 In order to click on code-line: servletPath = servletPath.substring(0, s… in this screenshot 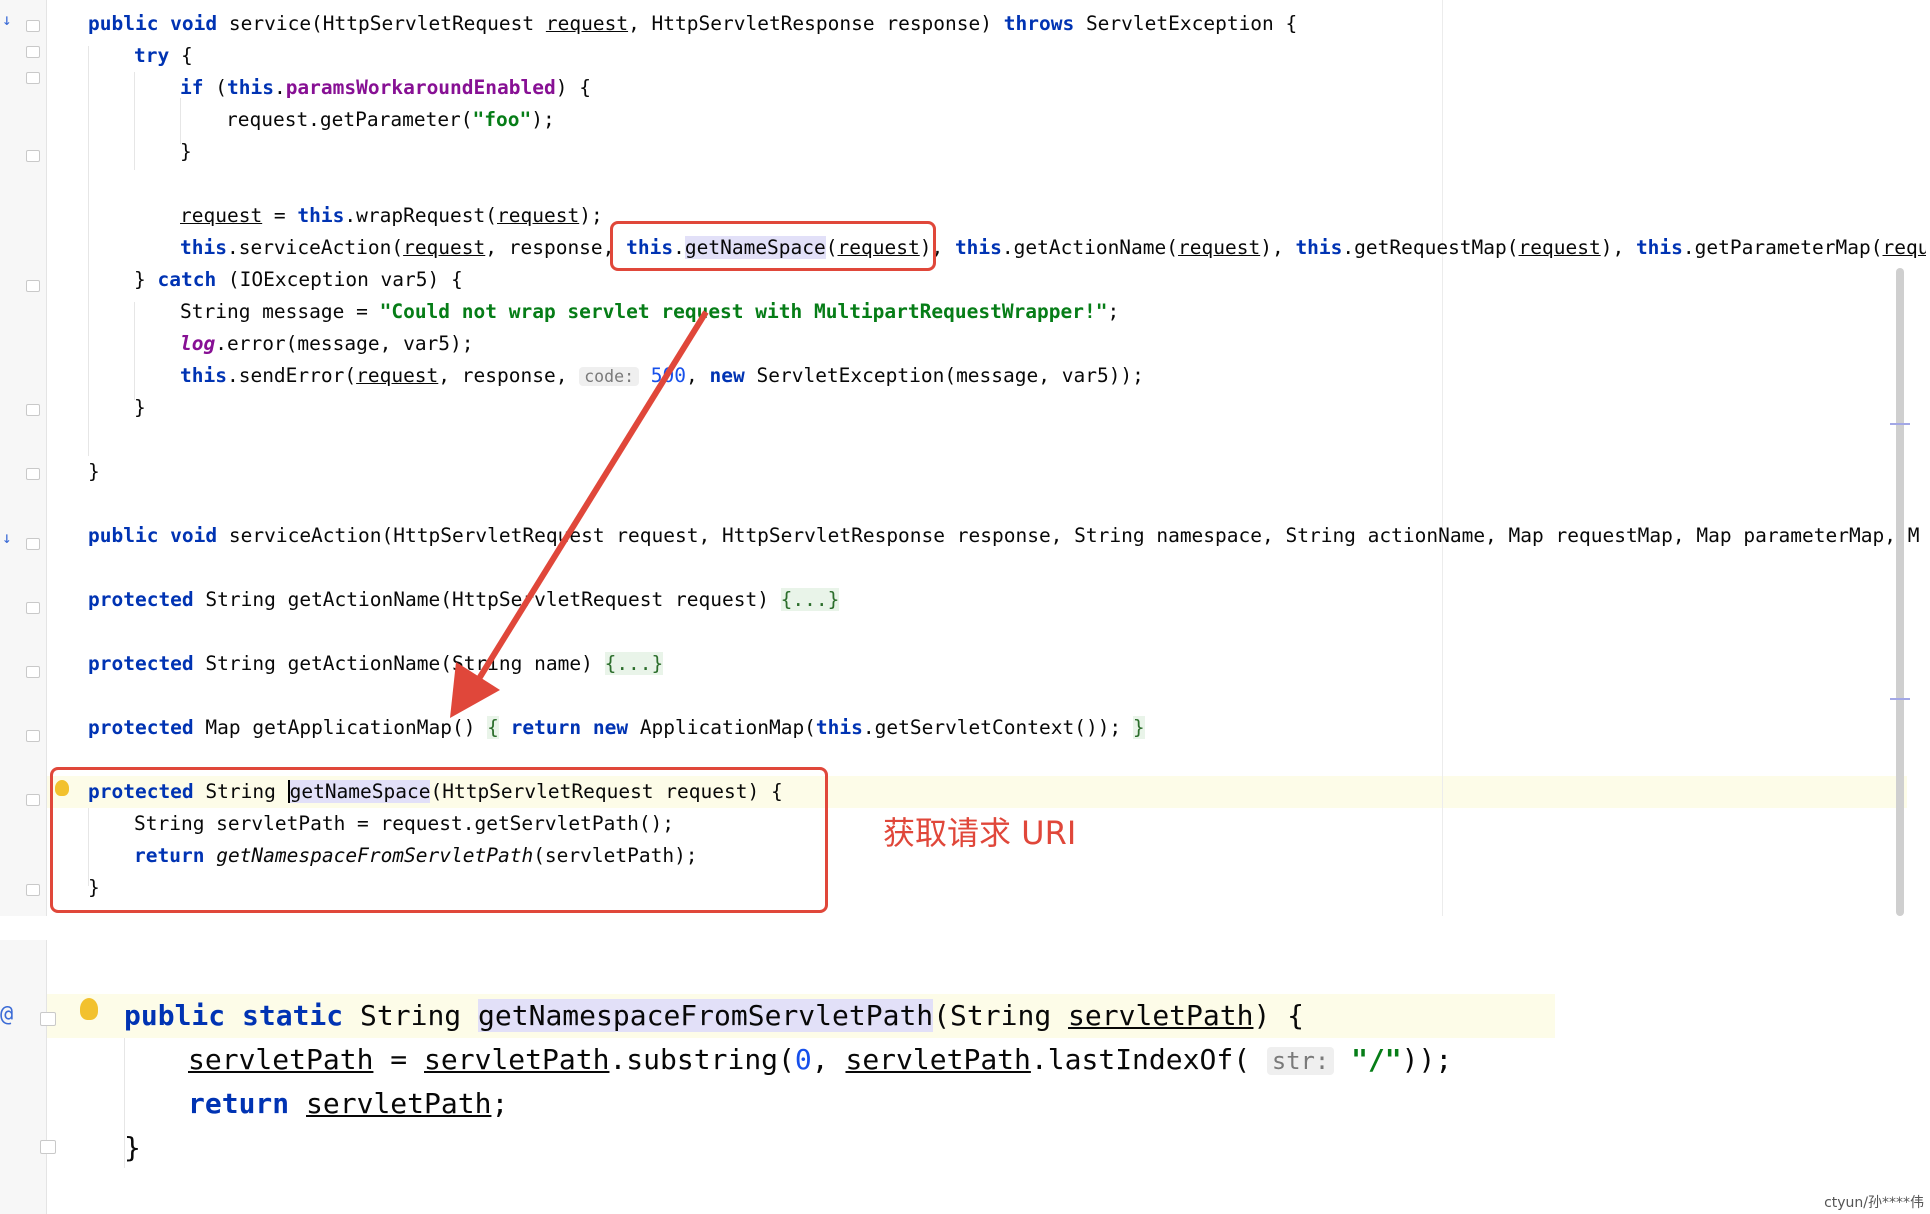, I will do `click(820, 1059)`.